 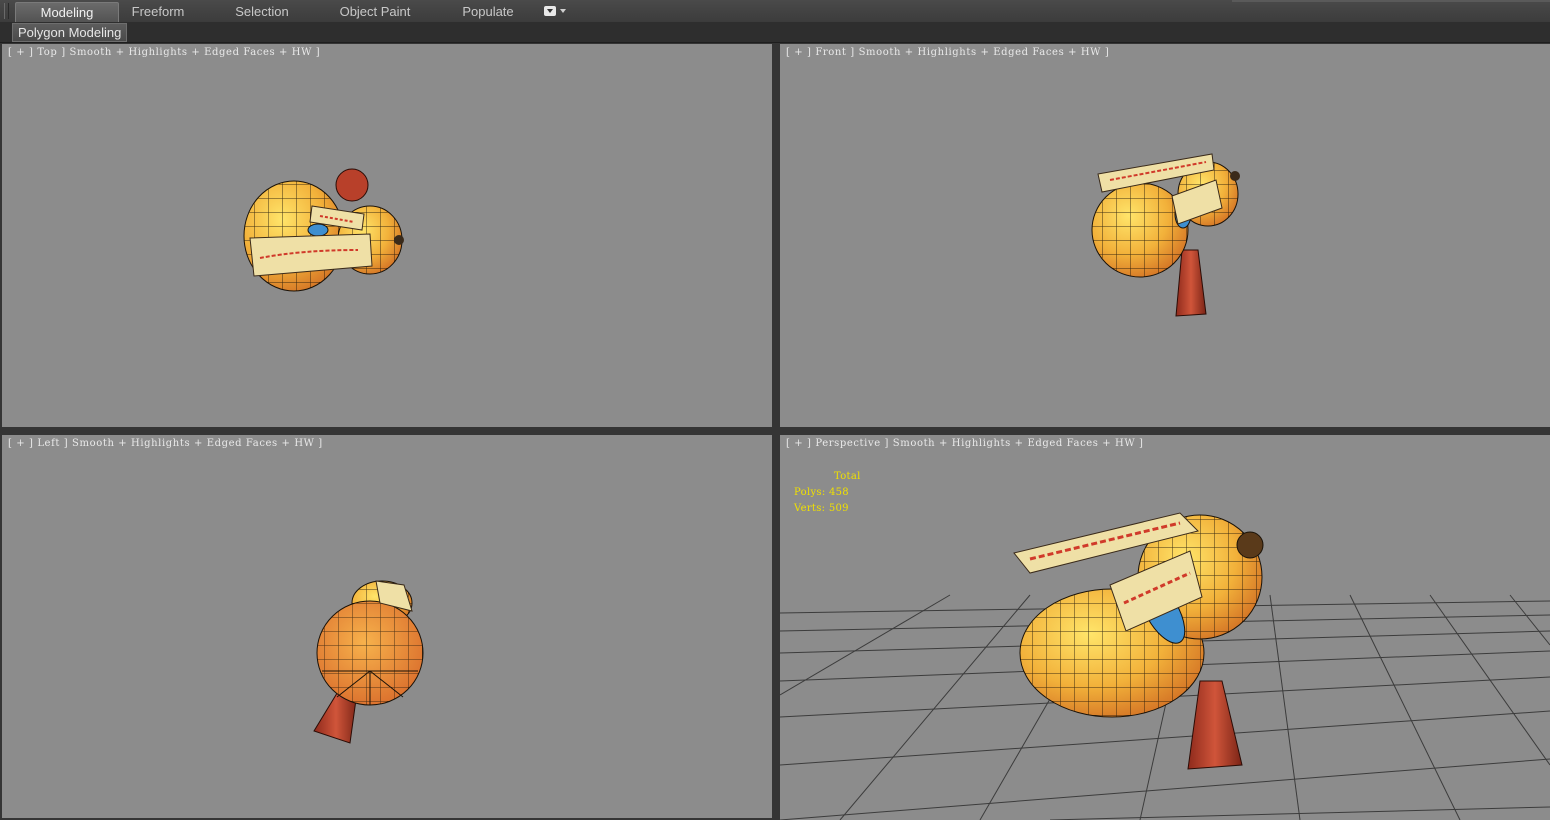 I want to click on polygon-modeling-panel-button: Polygon Modeling, so click(x=70, y=32).